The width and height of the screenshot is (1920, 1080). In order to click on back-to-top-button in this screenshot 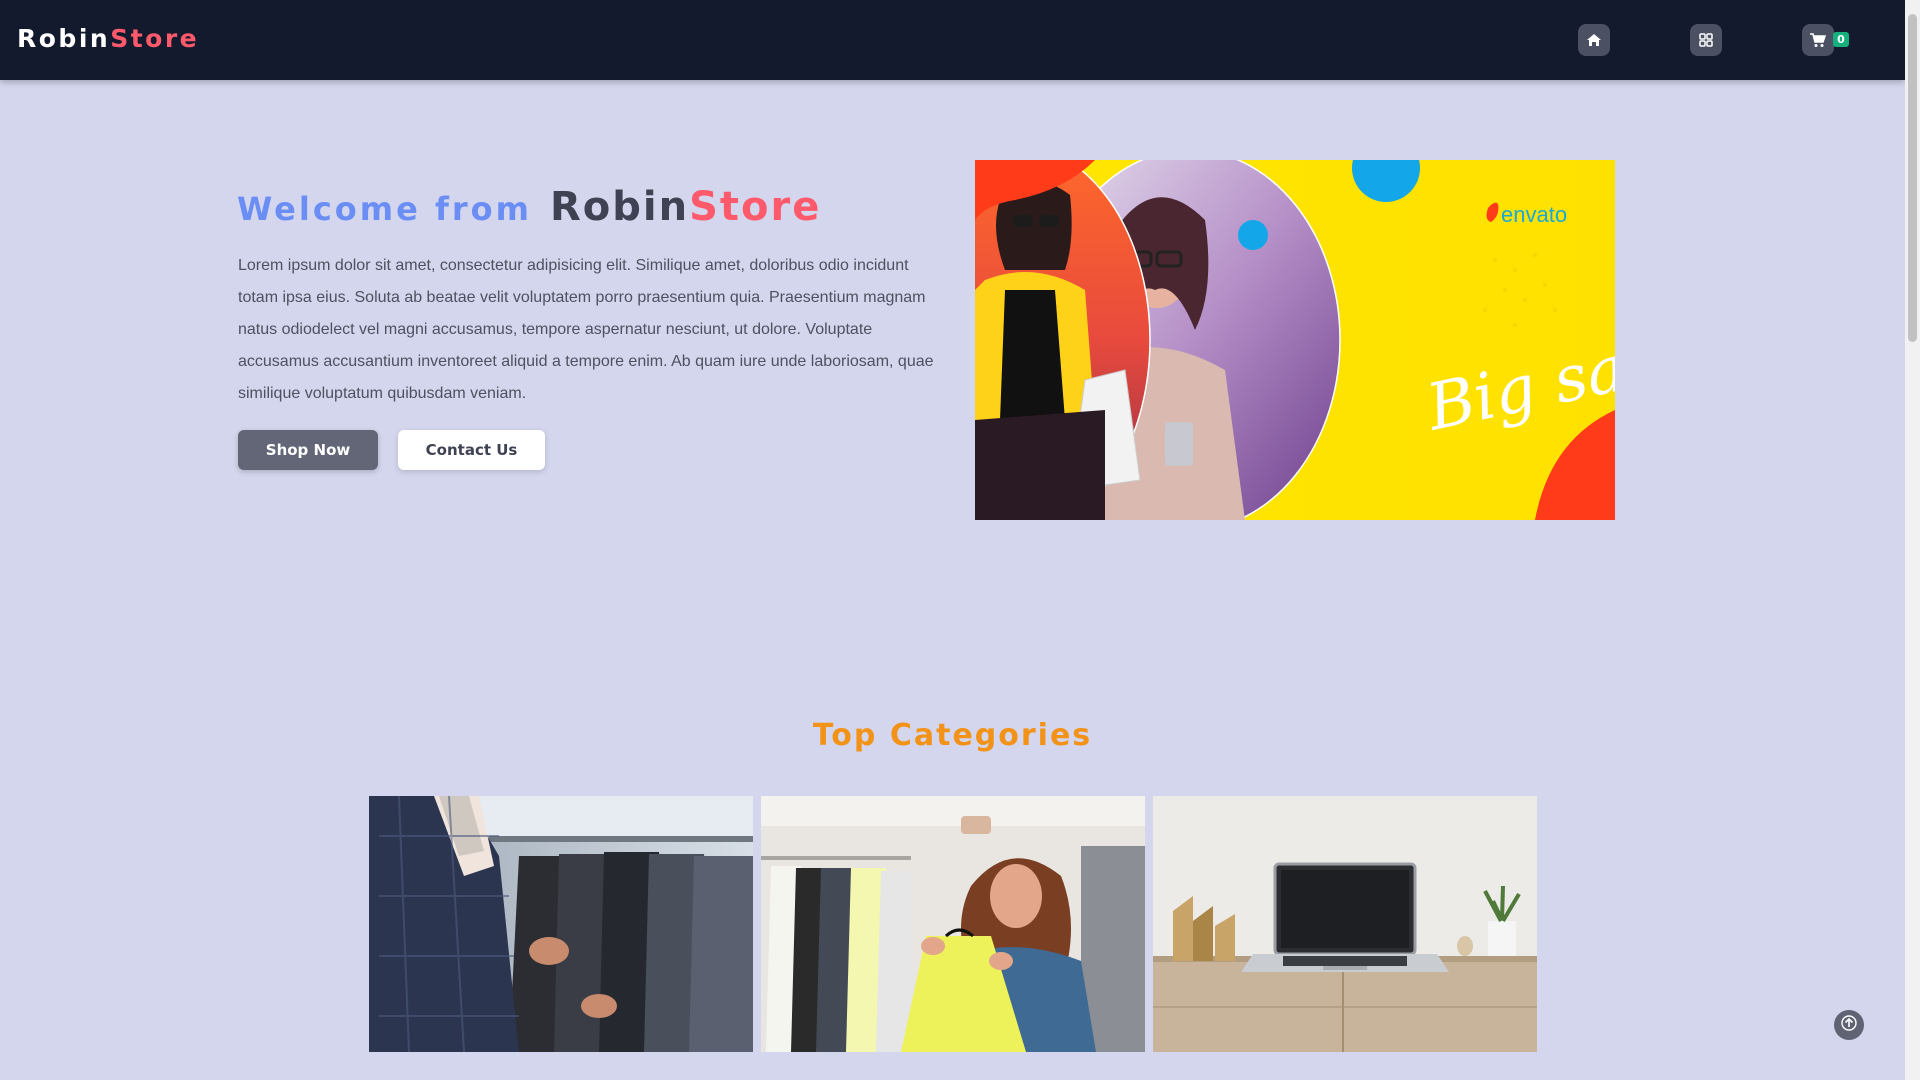, I will do `click(1849, 1025)`.